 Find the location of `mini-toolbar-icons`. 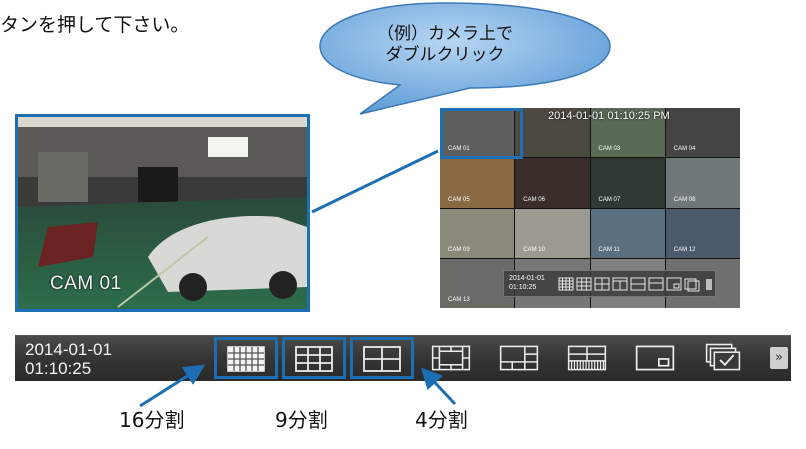

mini-toolbar-icons is located at coordinates (635, 284).